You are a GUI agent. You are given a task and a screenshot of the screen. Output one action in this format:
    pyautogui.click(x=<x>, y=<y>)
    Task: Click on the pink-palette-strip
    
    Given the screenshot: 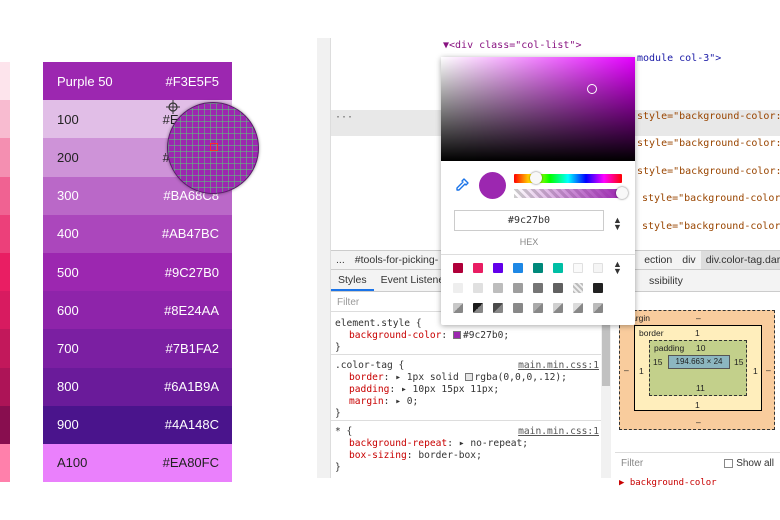 What is the action you would take?
    pyautogui.click(x=5, y=272)
    